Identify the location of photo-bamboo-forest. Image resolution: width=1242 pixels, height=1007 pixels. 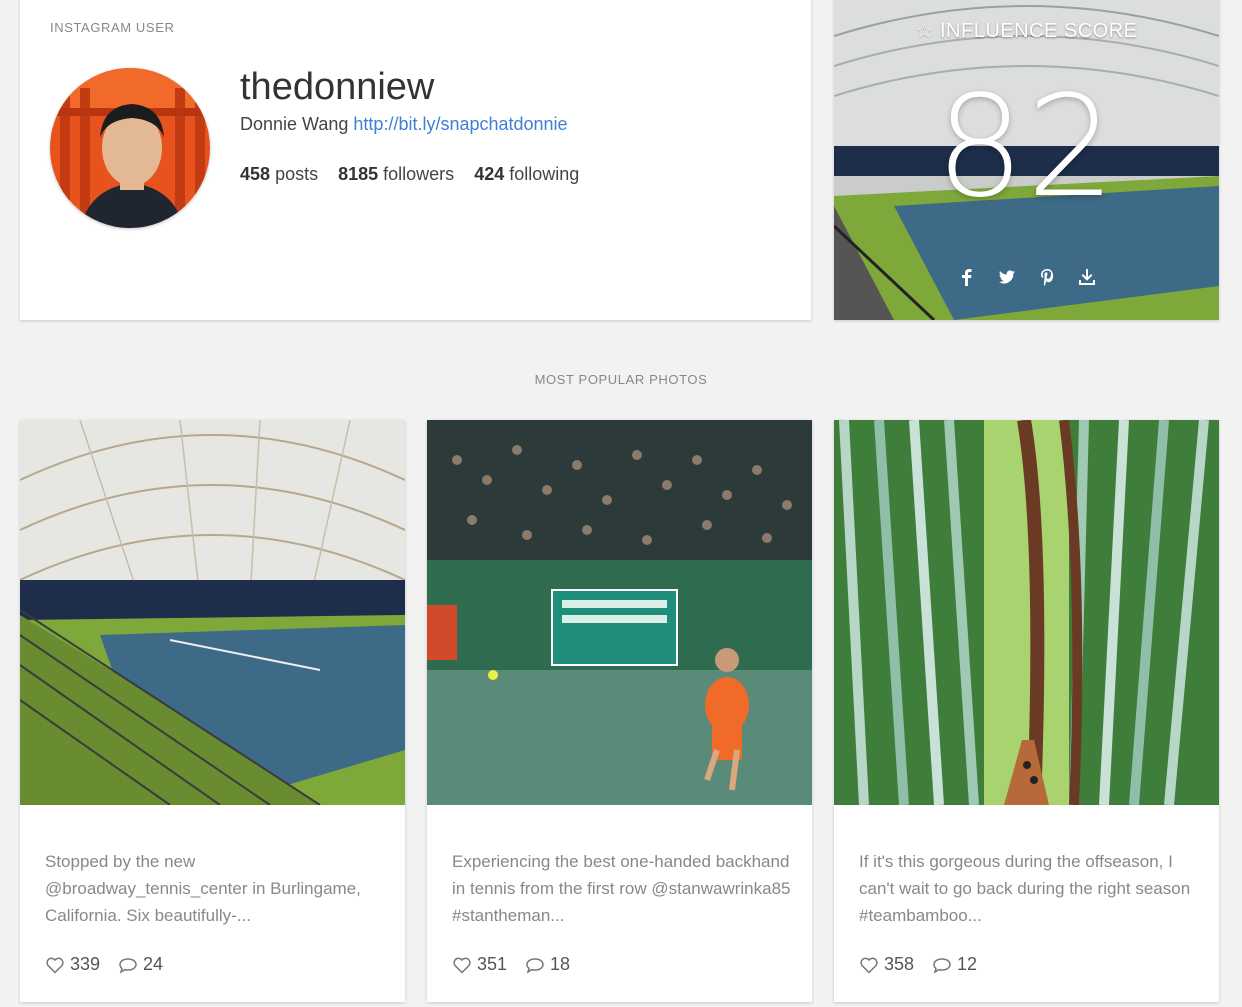
(1026, 612).